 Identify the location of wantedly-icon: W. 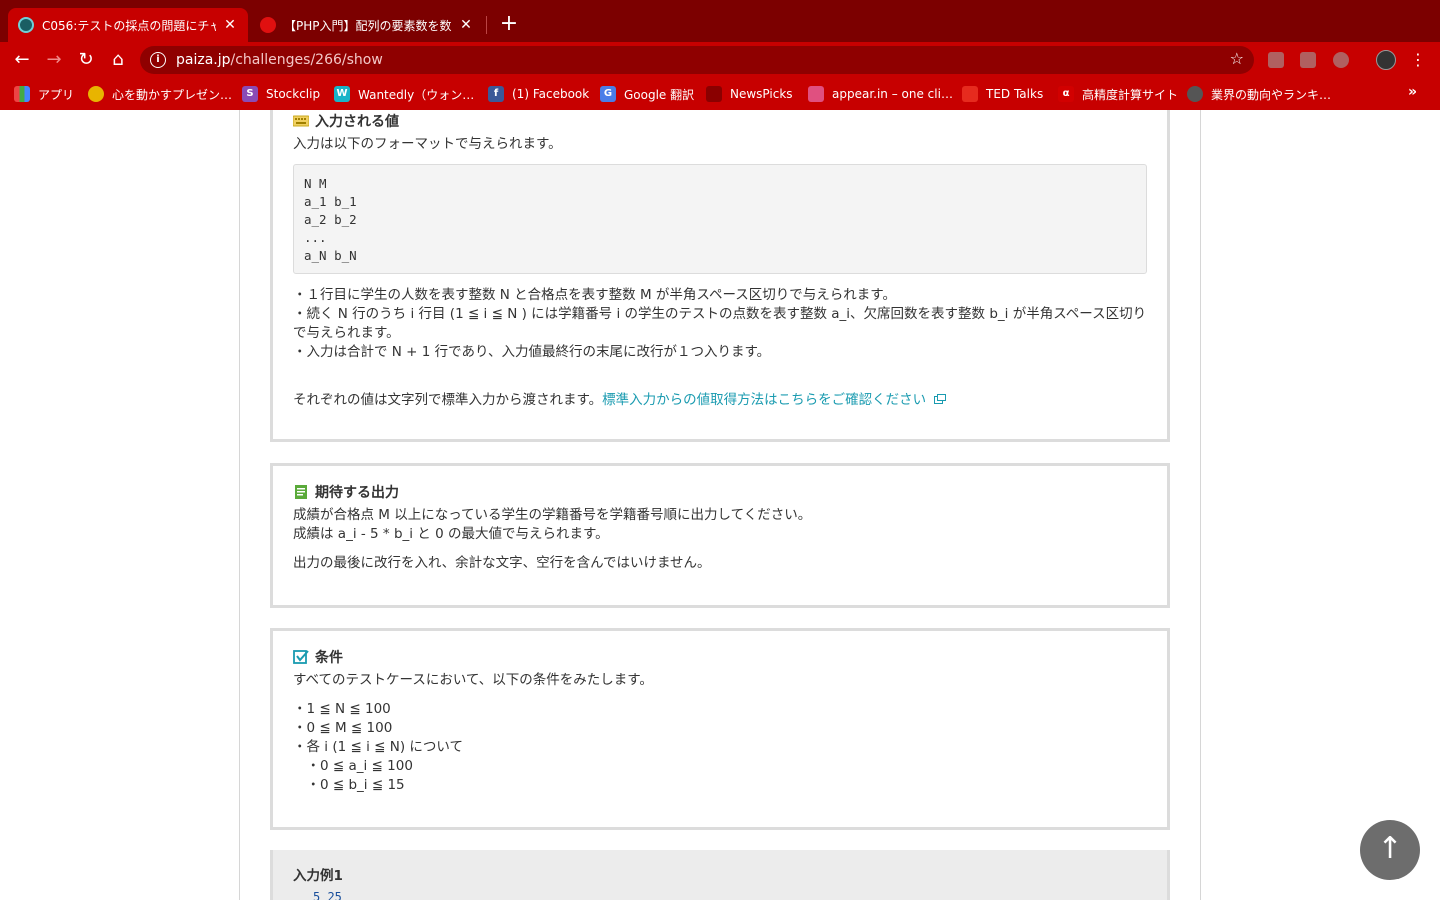
(342, 94).